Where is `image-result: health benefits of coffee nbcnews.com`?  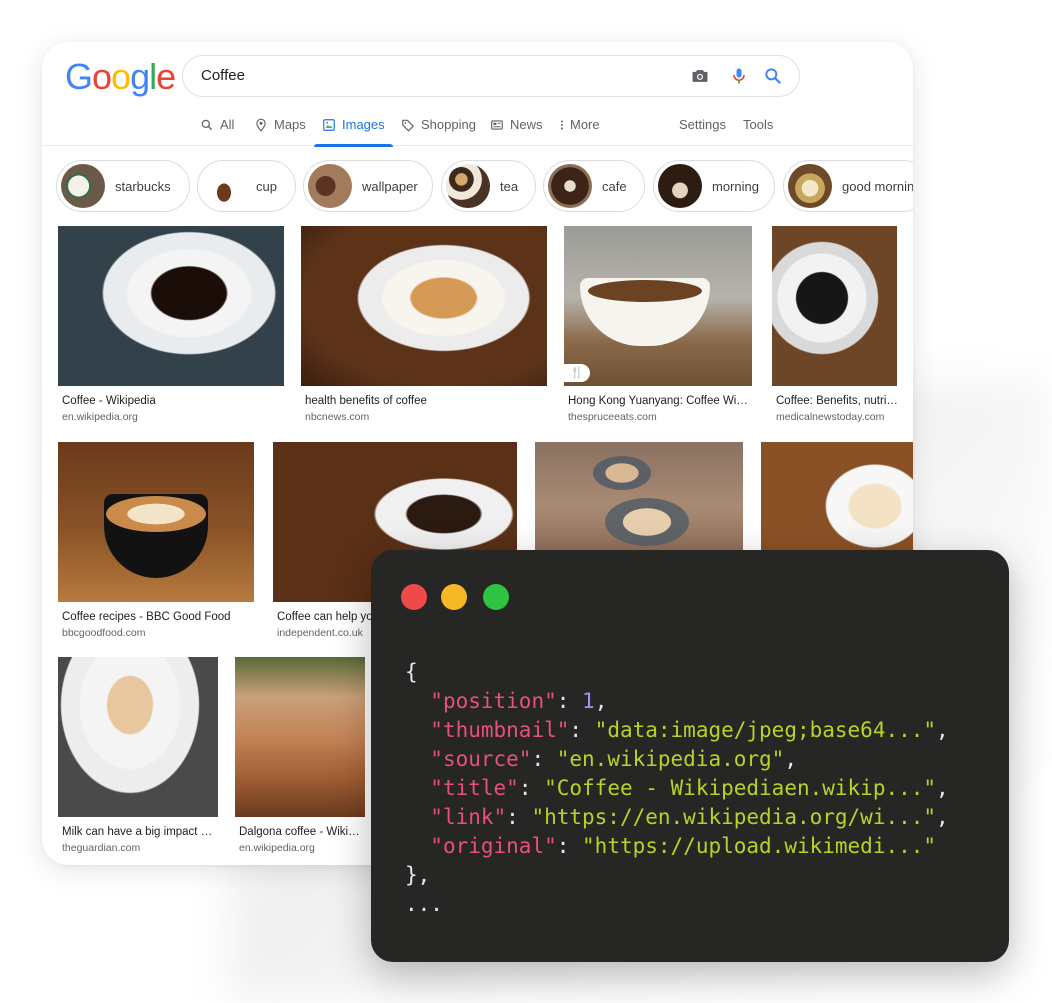
image-result: health benefits of coffee nbcnews.com is located at coordinates (424, 326).